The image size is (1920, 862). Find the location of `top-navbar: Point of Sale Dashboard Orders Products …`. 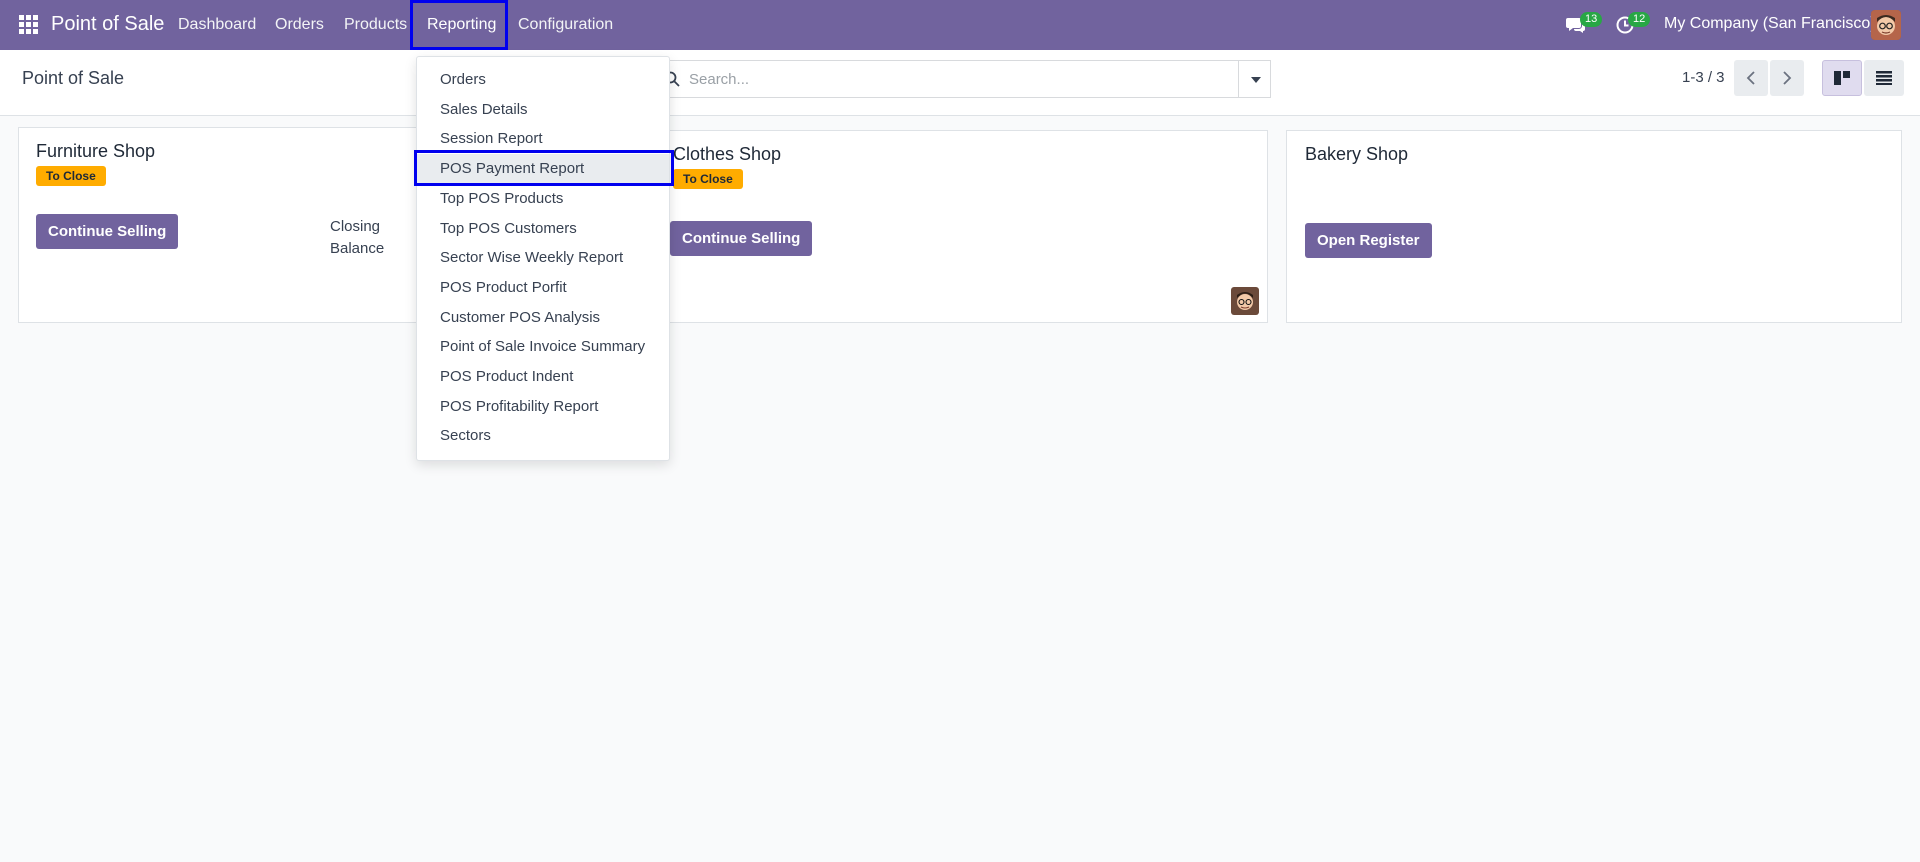

top-navbar: Point of Sale Dashboard Orders Products … is located at coordinates (960, 25).